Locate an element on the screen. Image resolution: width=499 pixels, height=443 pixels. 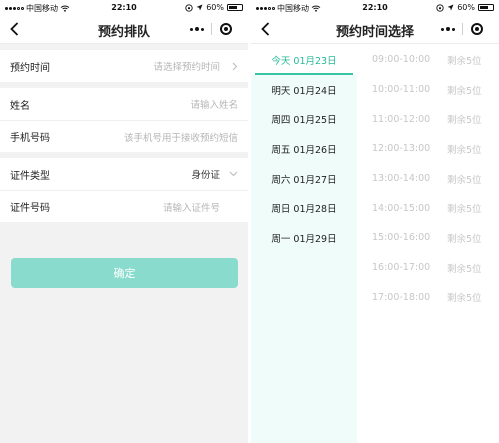
appointment-time-label: 预约时间 is located at coordinates (30, 68).